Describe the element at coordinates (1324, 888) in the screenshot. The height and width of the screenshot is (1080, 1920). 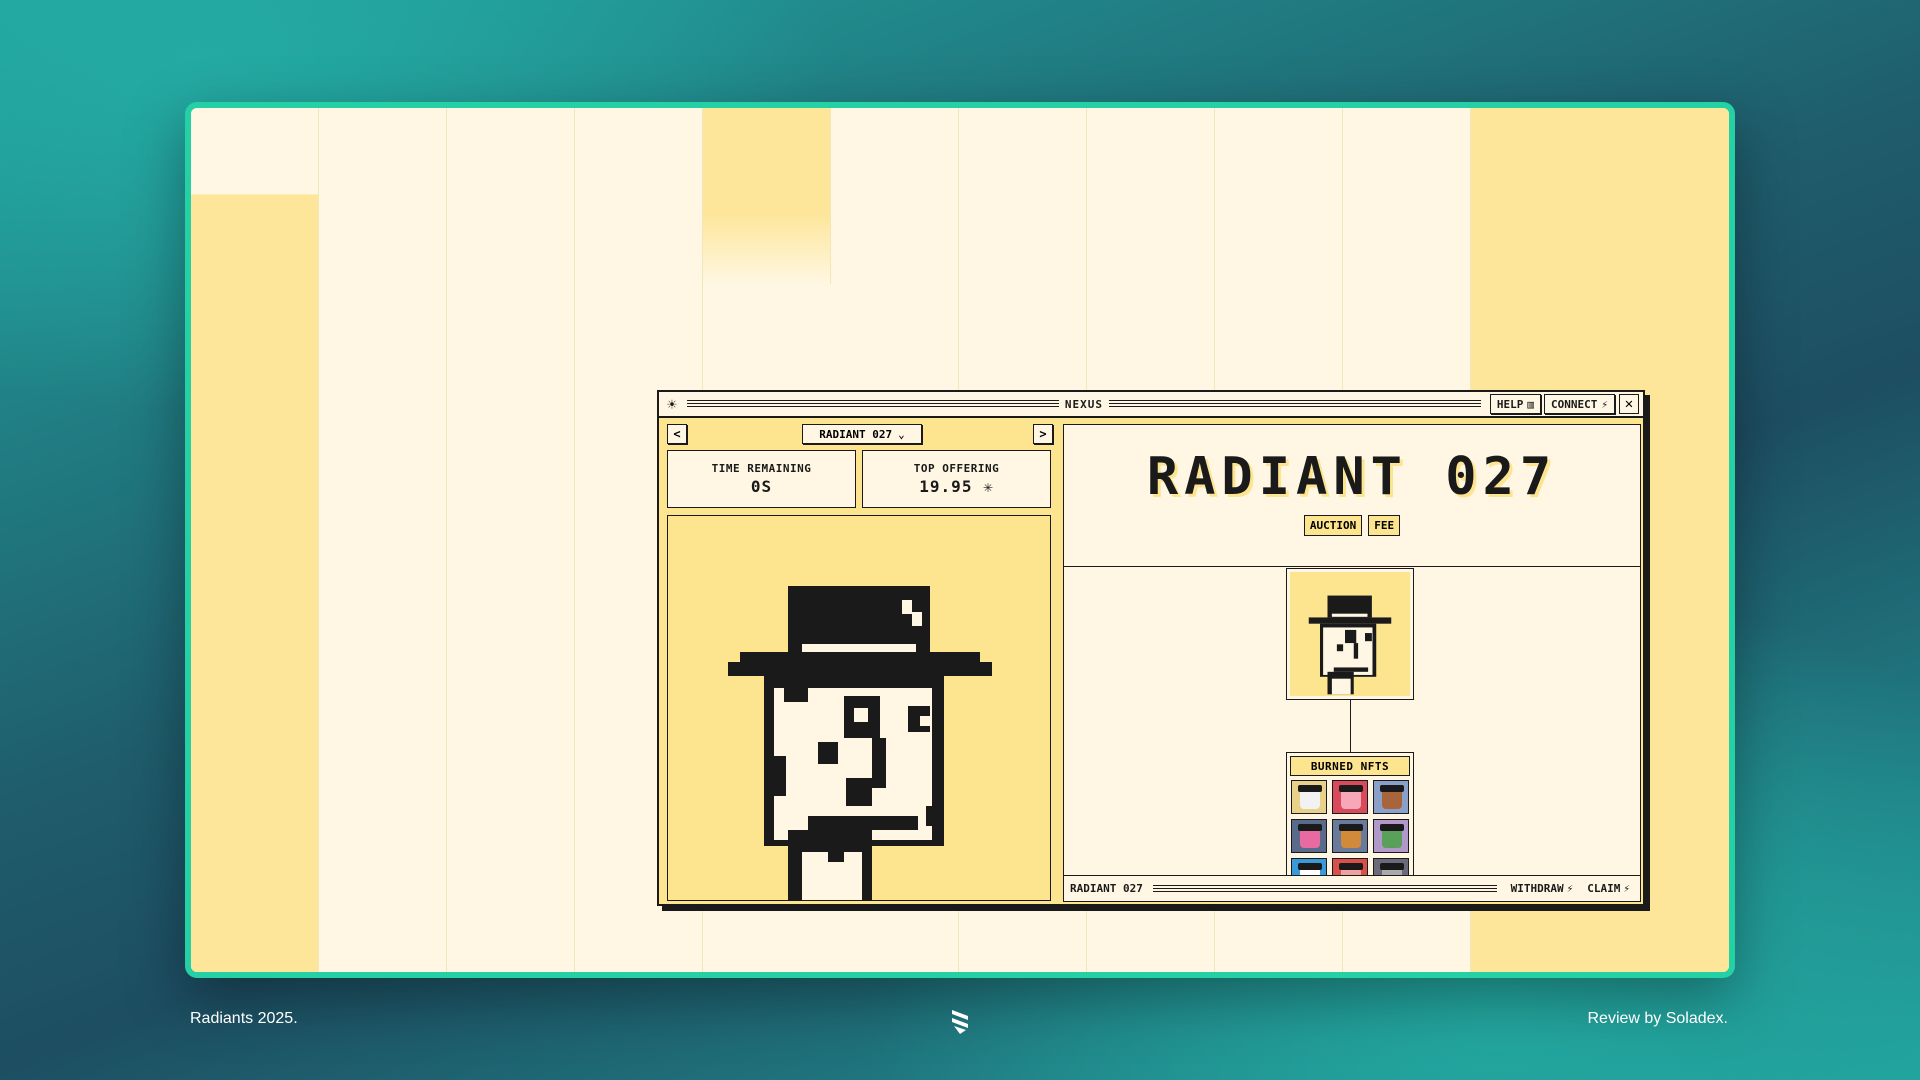
I see `footer-lines` at that location.